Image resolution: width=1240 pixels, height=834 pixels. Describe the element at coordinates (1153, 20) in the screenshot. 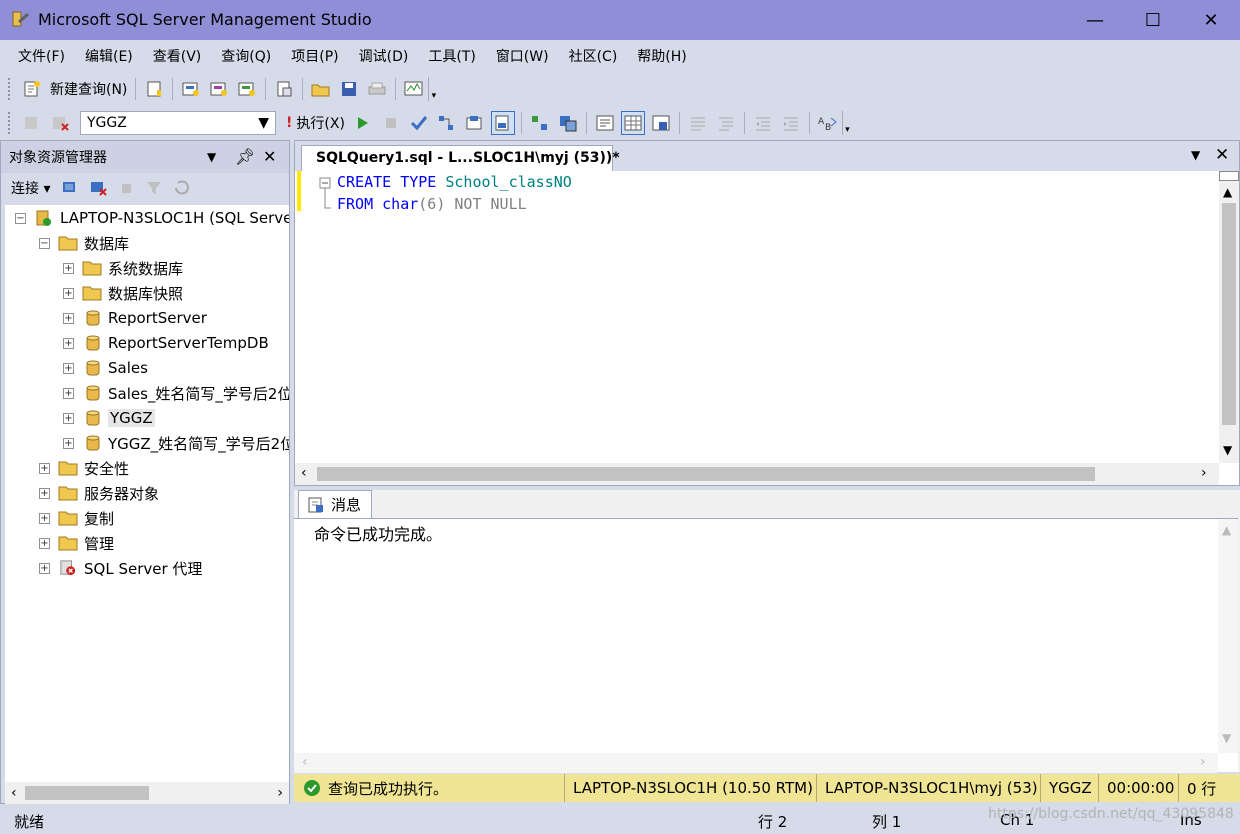

I see `maximize-button: ☐` at that location.